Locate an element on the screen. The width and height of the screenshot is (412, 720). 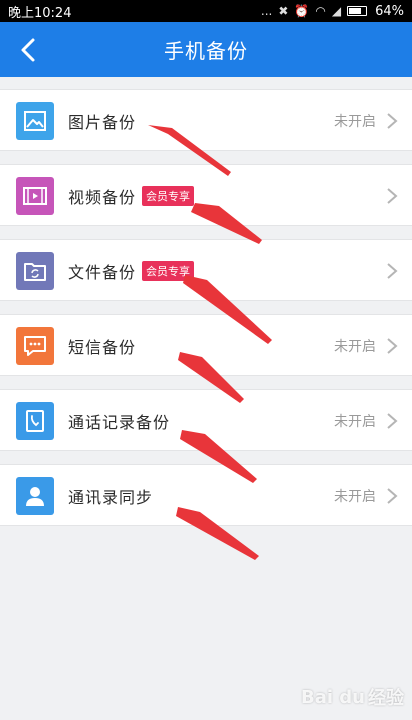
list-item-video-backup: 视频备份 会员专享 is located at coordinates (206, 195).